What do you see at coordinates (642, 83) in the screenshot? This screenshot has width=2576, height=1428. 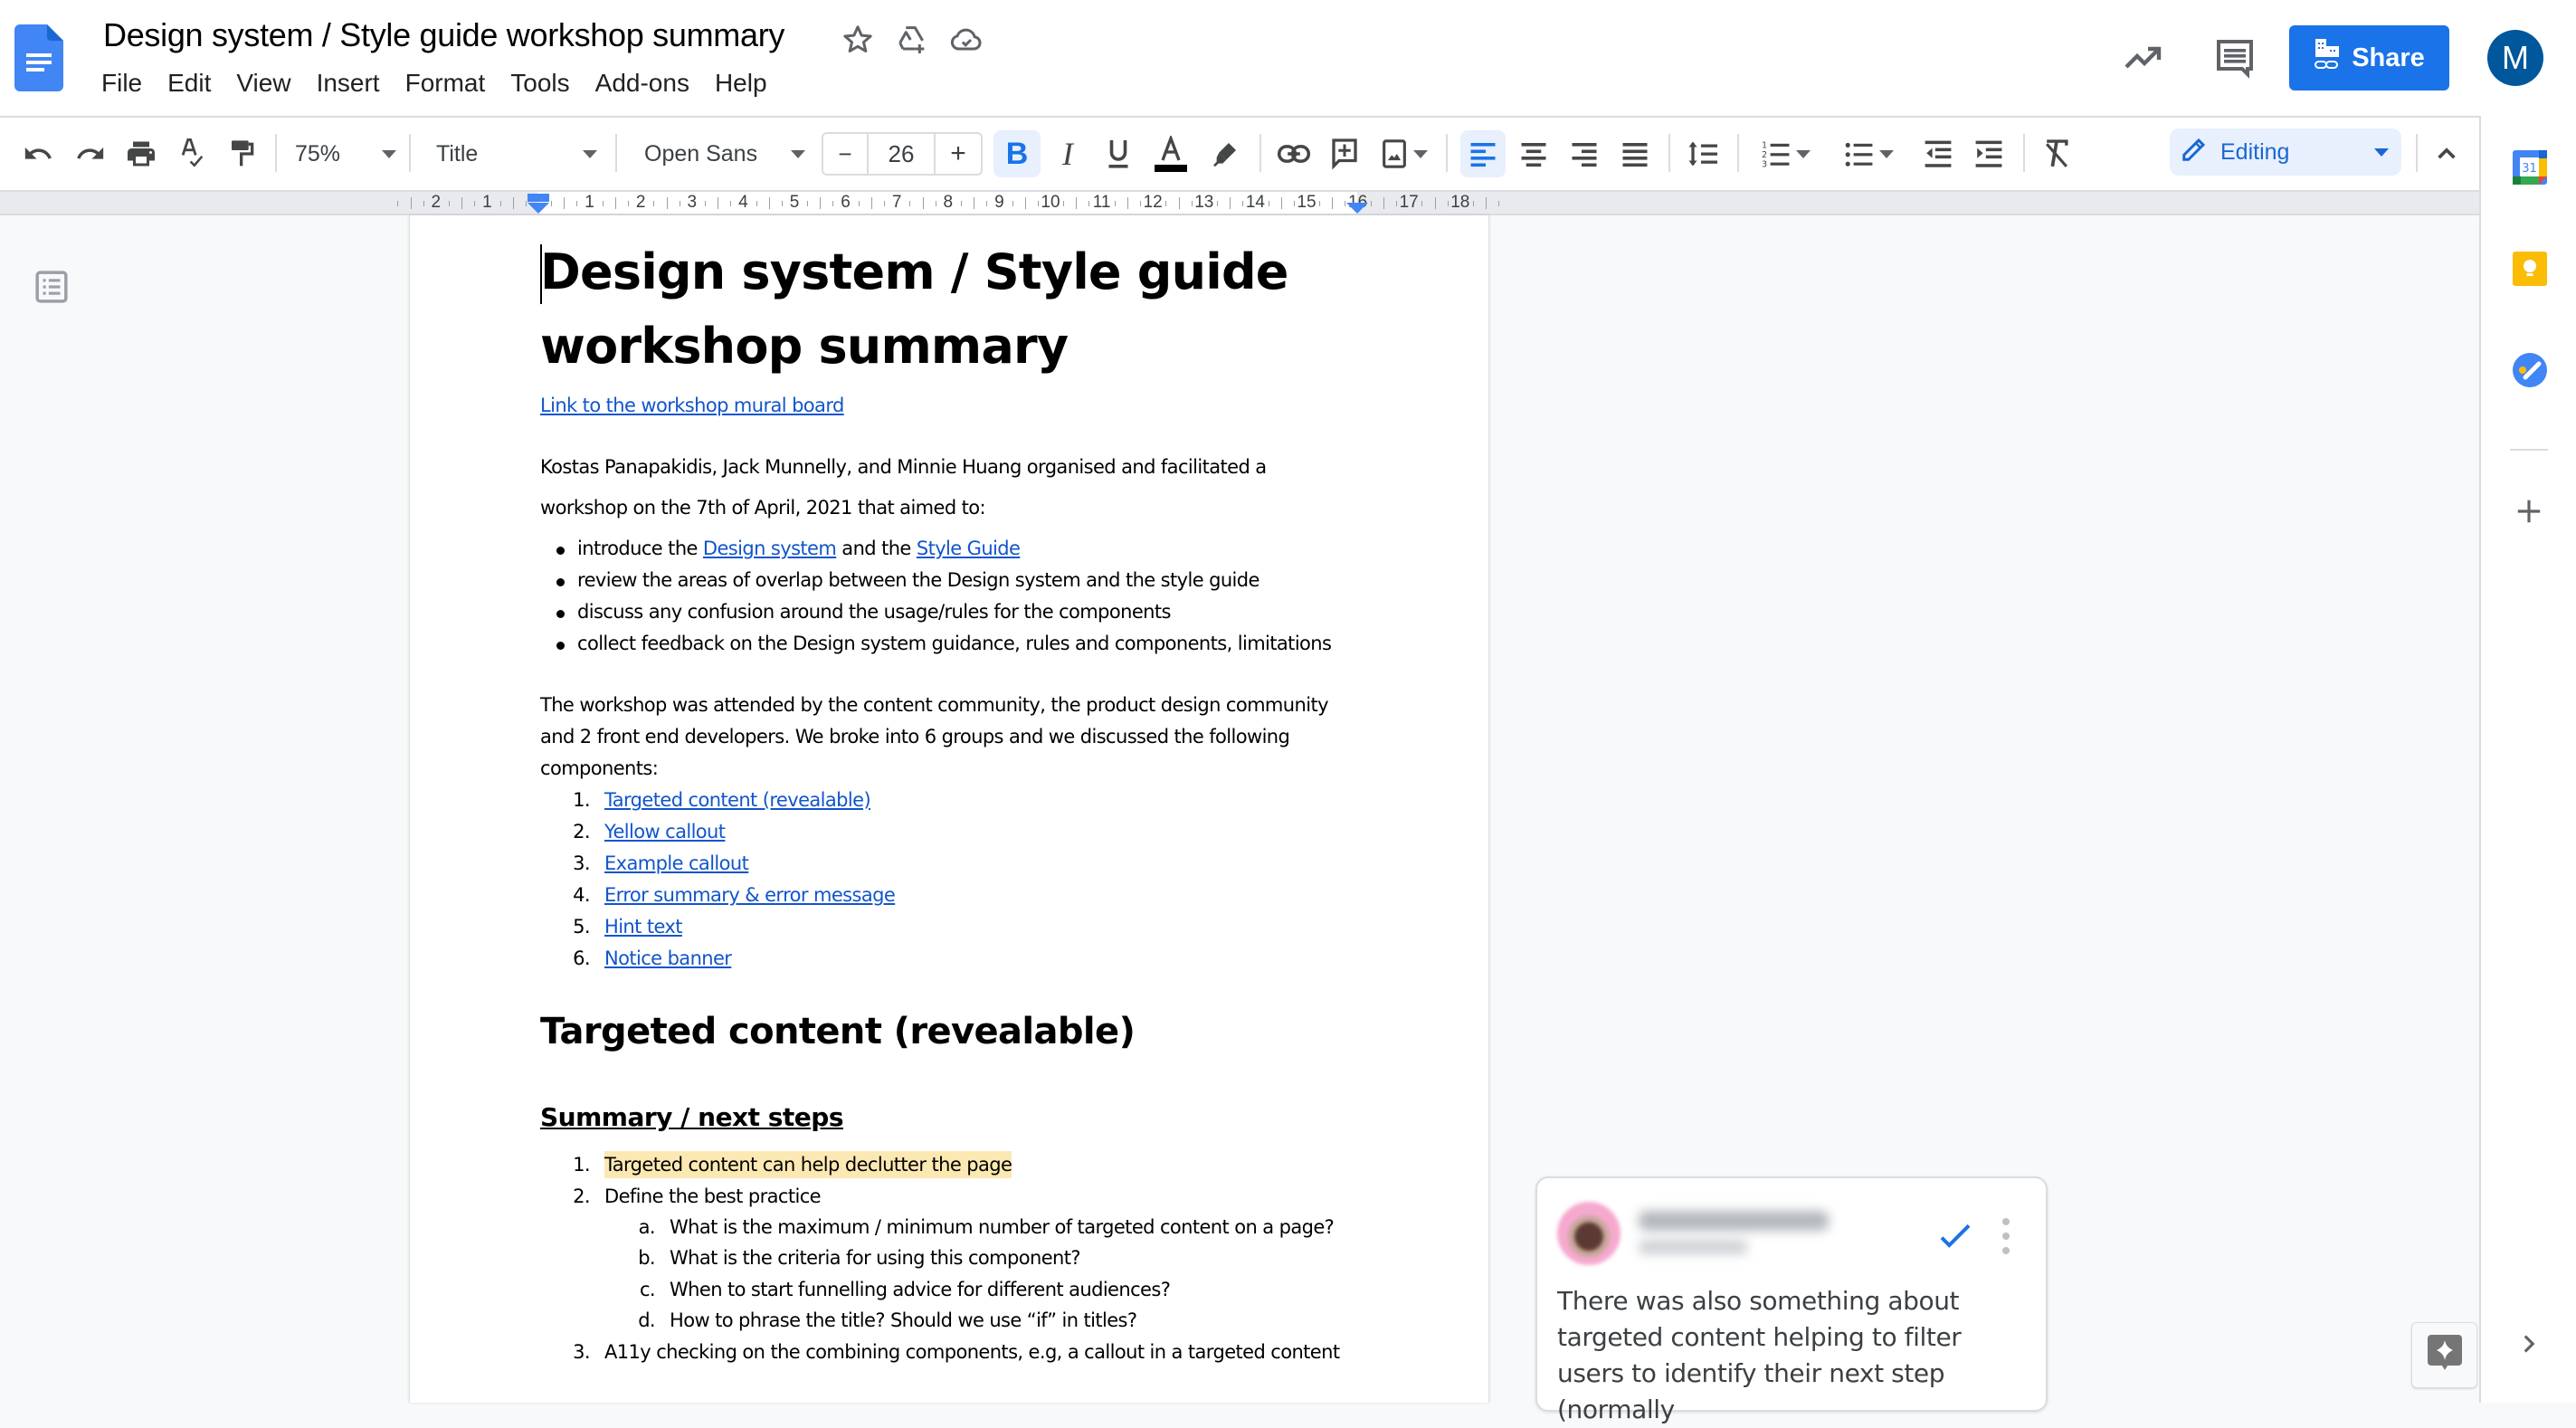 I see `menu-add-ons: Add-ons` at bounding box center [642, 83].